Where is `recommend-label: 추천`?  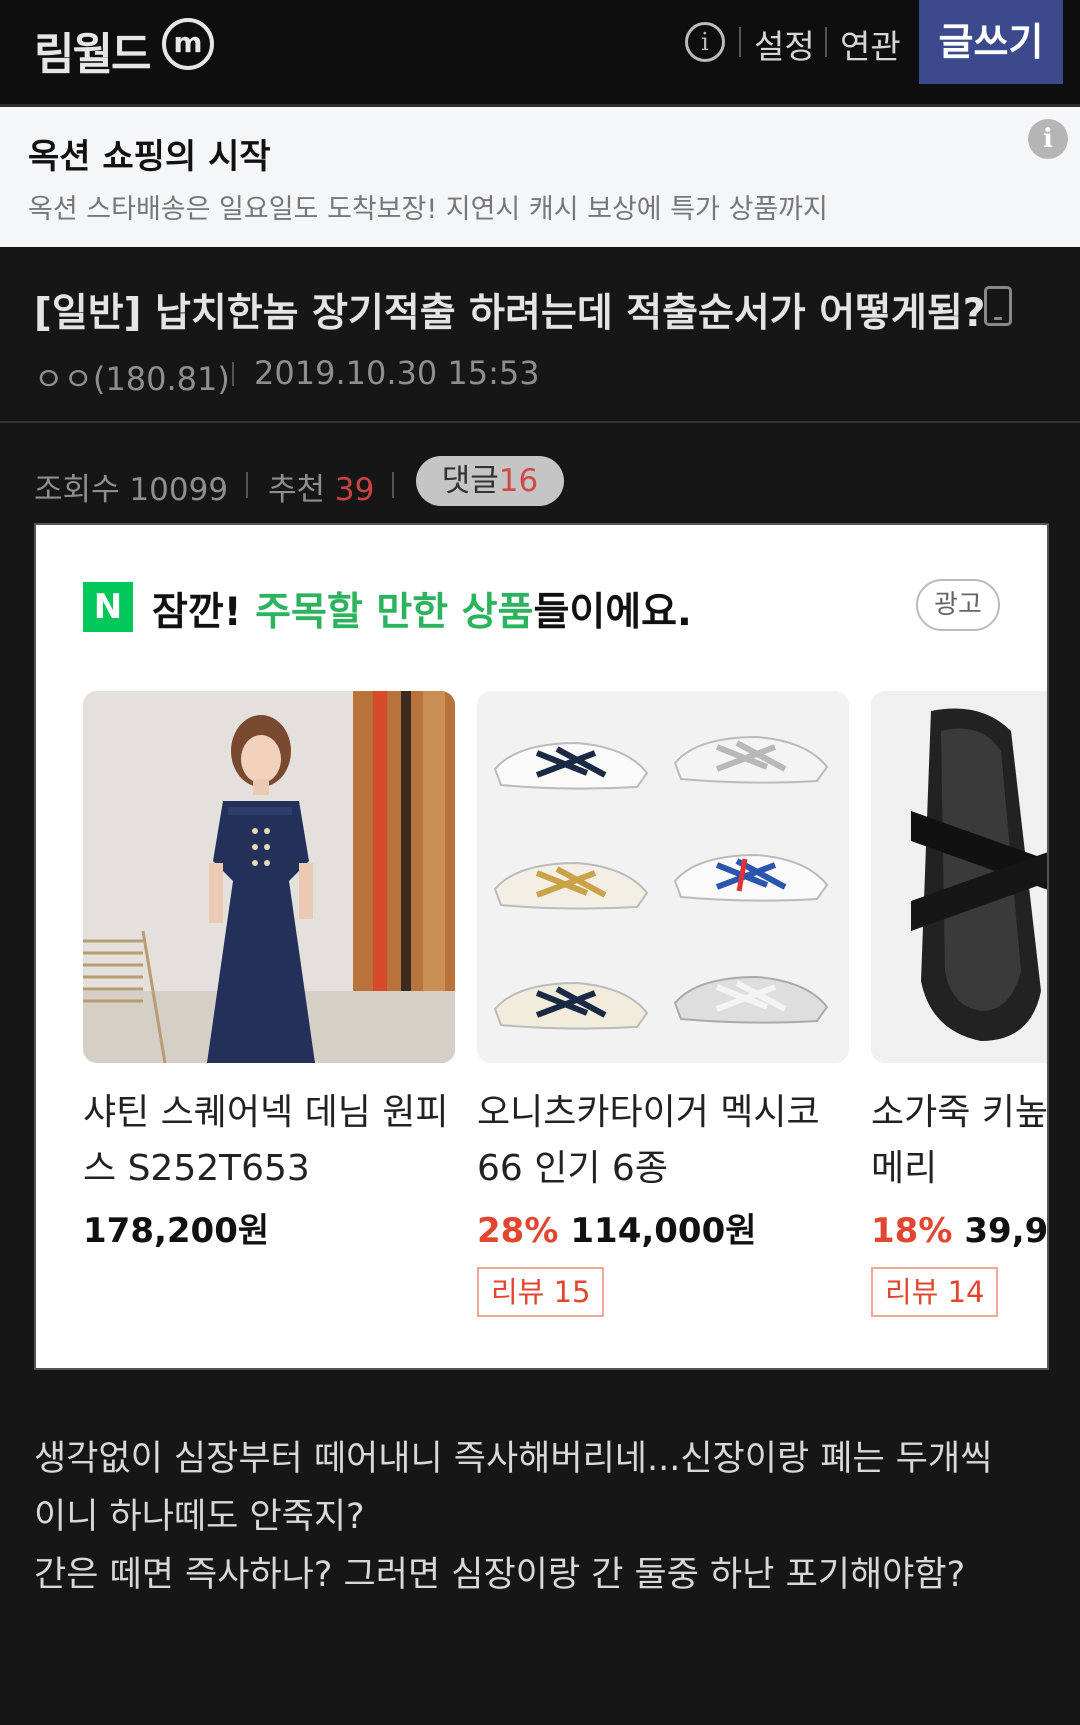 recommend-label: 추천 is located at coordinates (297, 490).